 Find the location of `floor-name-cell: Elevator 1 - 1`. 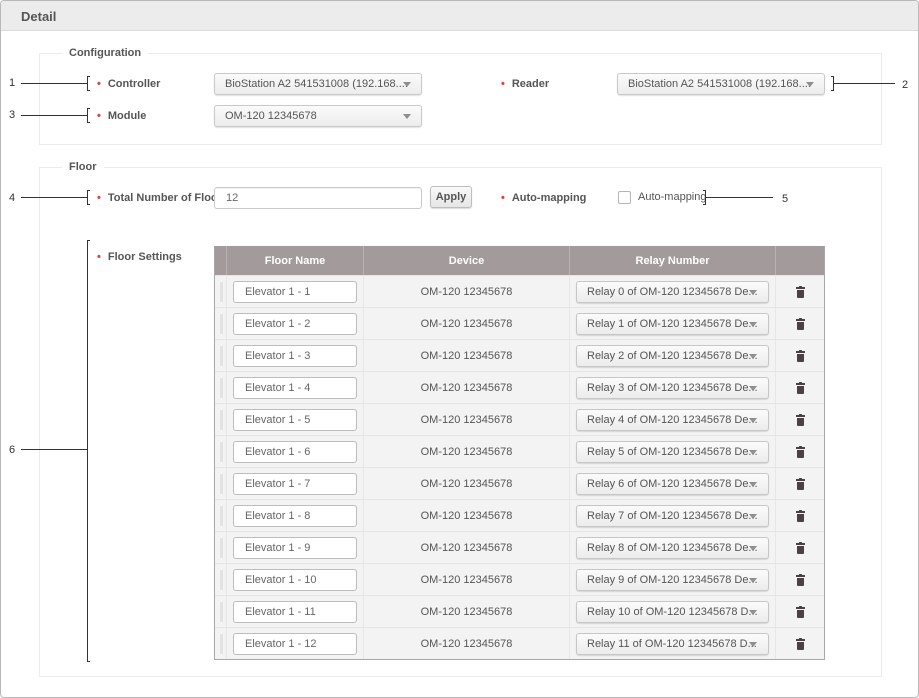

floor-name-cell: Elevator 1 - 1 is located at coordinates (295, 291).